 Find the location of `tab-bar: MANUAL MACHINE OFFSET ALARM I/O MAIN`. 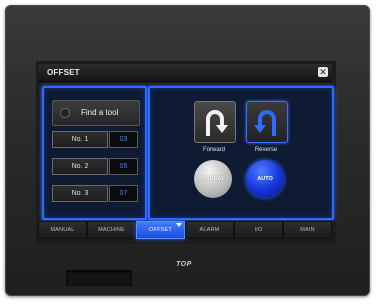

tab-bar: MANUAL MACHINE OFFSET ALARM I/O MAIN is located at coordinates (185, 230).